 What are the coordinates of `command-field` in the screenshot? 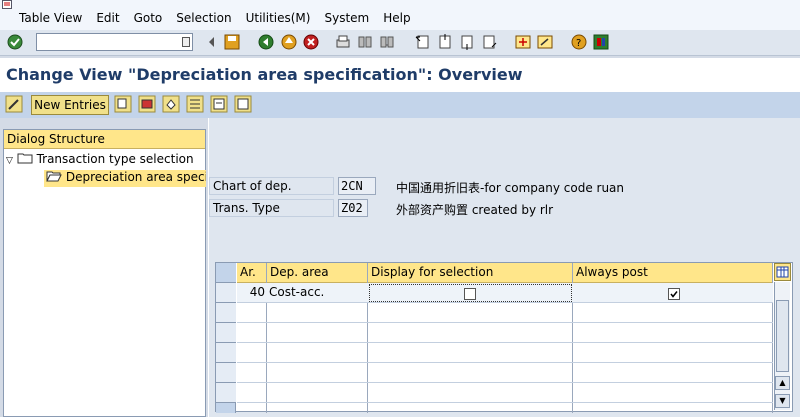 It's located at (114, 42).